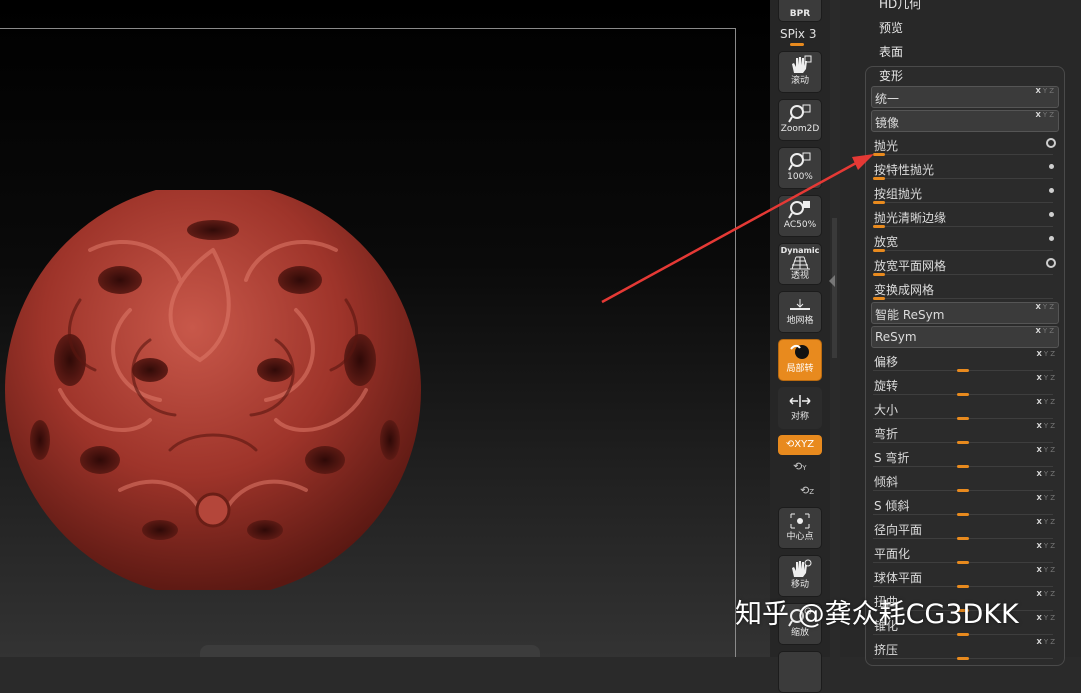 The height and width of the screenshot is (693, 1081). Describe the element at coordinates (965, 145) in the screenshot. I see `deform-slider: 抛光` at that location.